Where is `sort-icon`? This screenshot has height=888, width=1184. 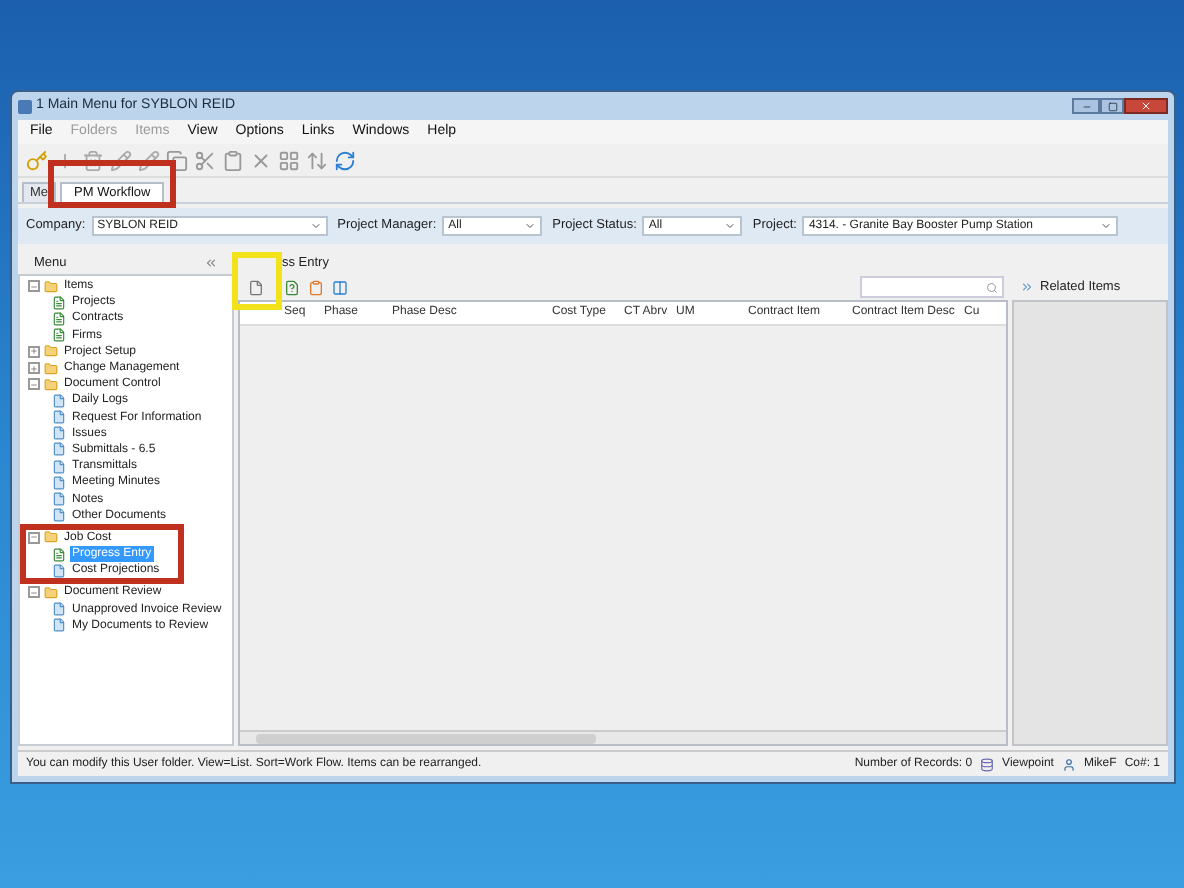 sort-icon is located at coordinates (317, 160).